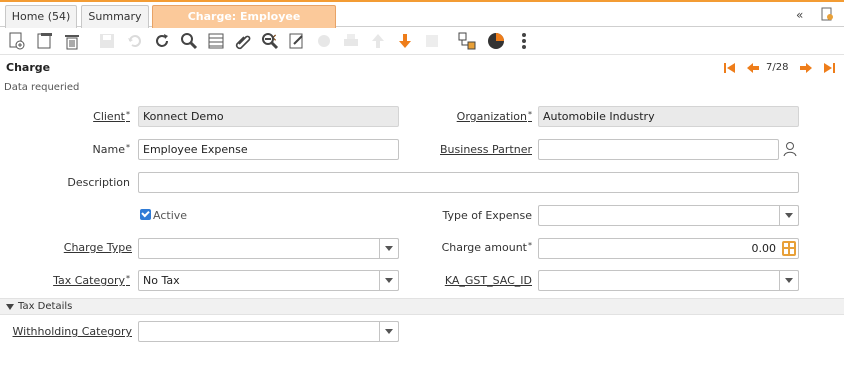 Image resolution: width=844 pixels, height=374 pixels. I want to click on charge-amount-label: Charge amount*, so click(476, 247).